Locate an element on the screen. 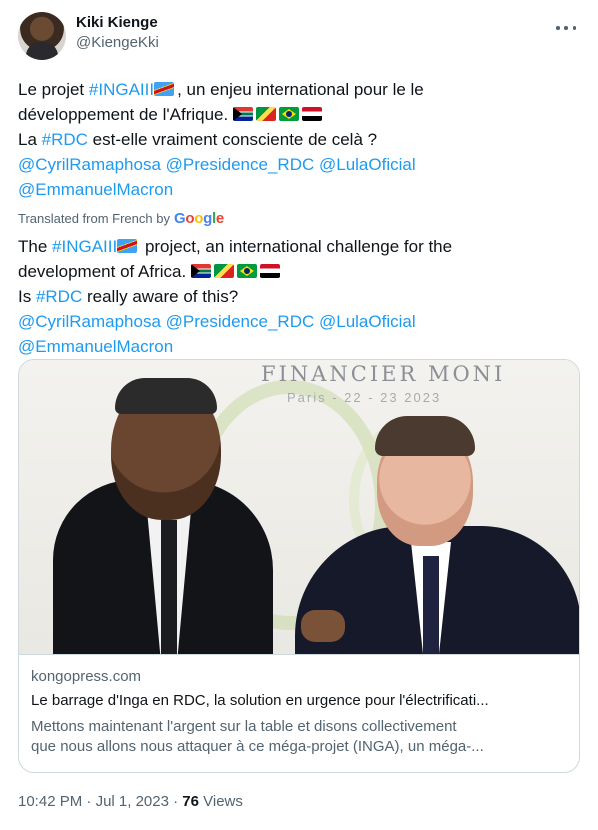 The height and width of the screenshot is (830, 598). text-fragment: development of Africa. is located at coordinates (104, 271).